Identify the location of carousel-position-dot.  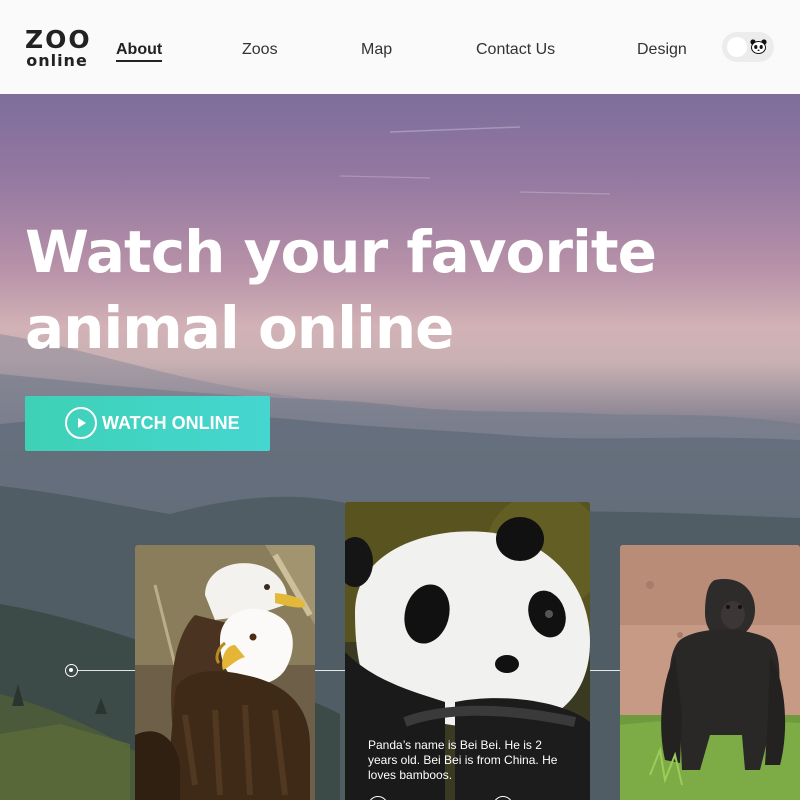
(71, 670).